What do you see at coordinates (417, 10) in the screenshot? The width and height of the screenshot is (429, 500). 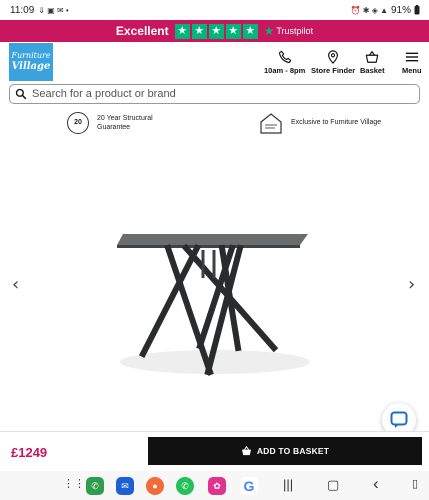 I see `battery-icon` at bounding box center [417, 10].